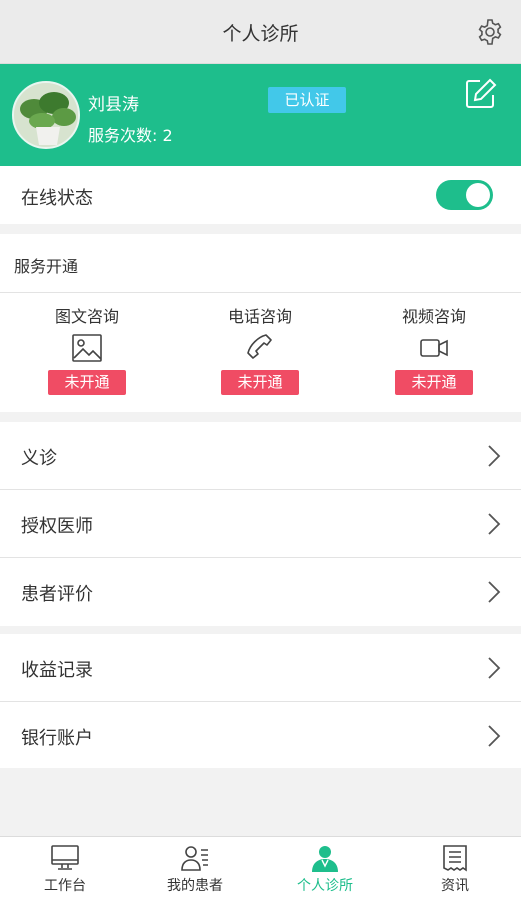 Image resolution: width=521 pixels, height=900 pixels. Describe the element at coordinates (464, 195) in the screenshot. I see `online-status-toggle` at that location.